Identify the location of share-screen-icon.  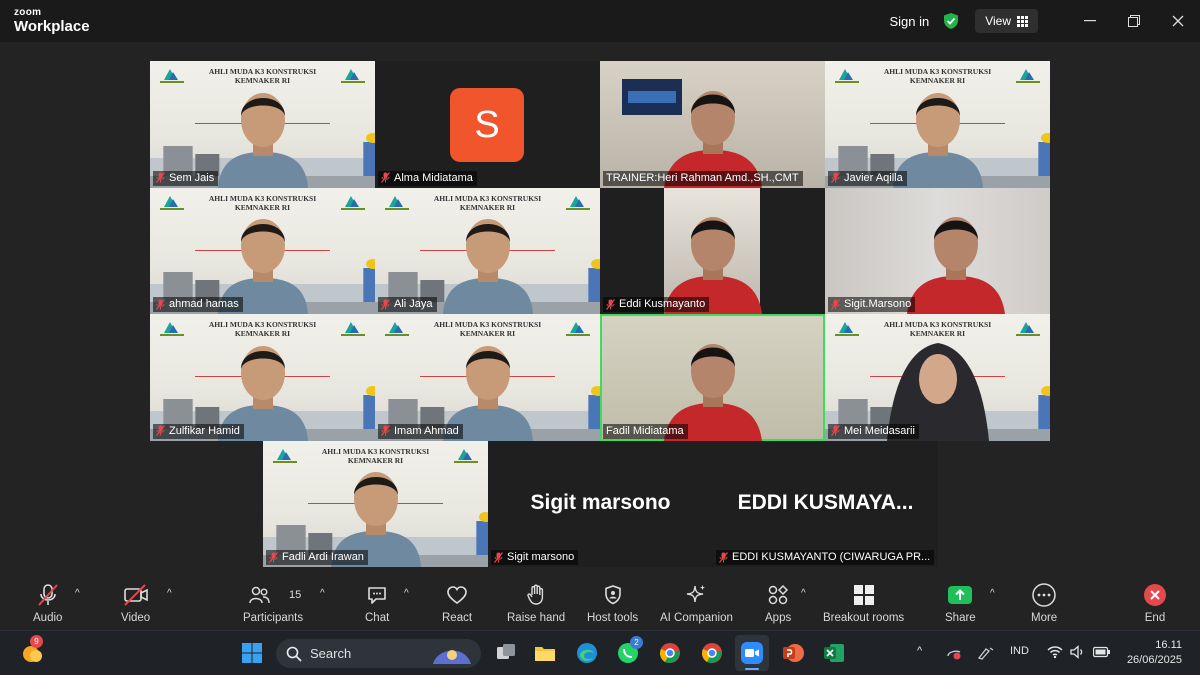
(960, 595).